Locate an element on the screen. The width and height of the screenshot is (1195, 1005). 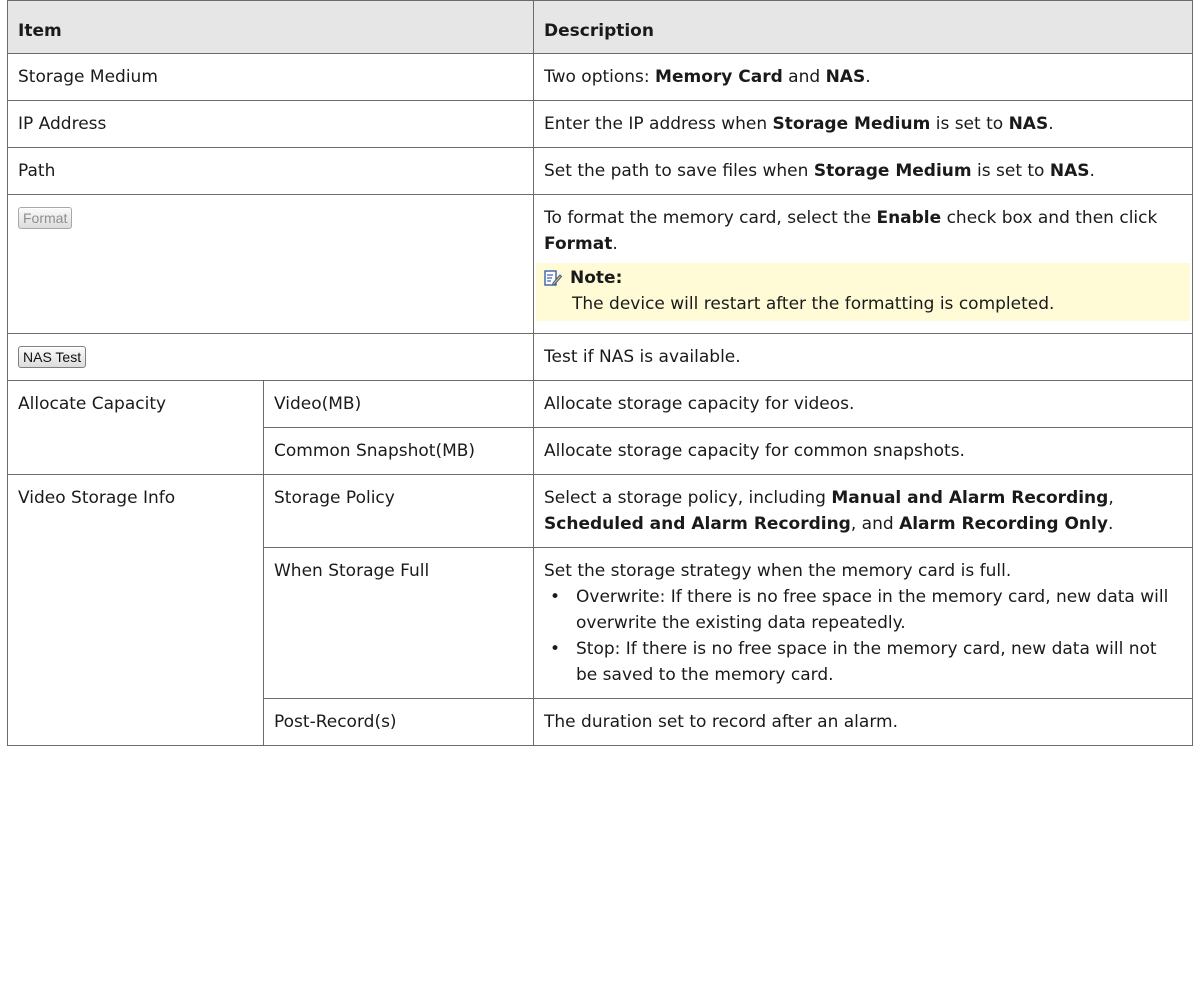
subitem-post-record: Post-Record(s) is located at coordinates (398, 722).